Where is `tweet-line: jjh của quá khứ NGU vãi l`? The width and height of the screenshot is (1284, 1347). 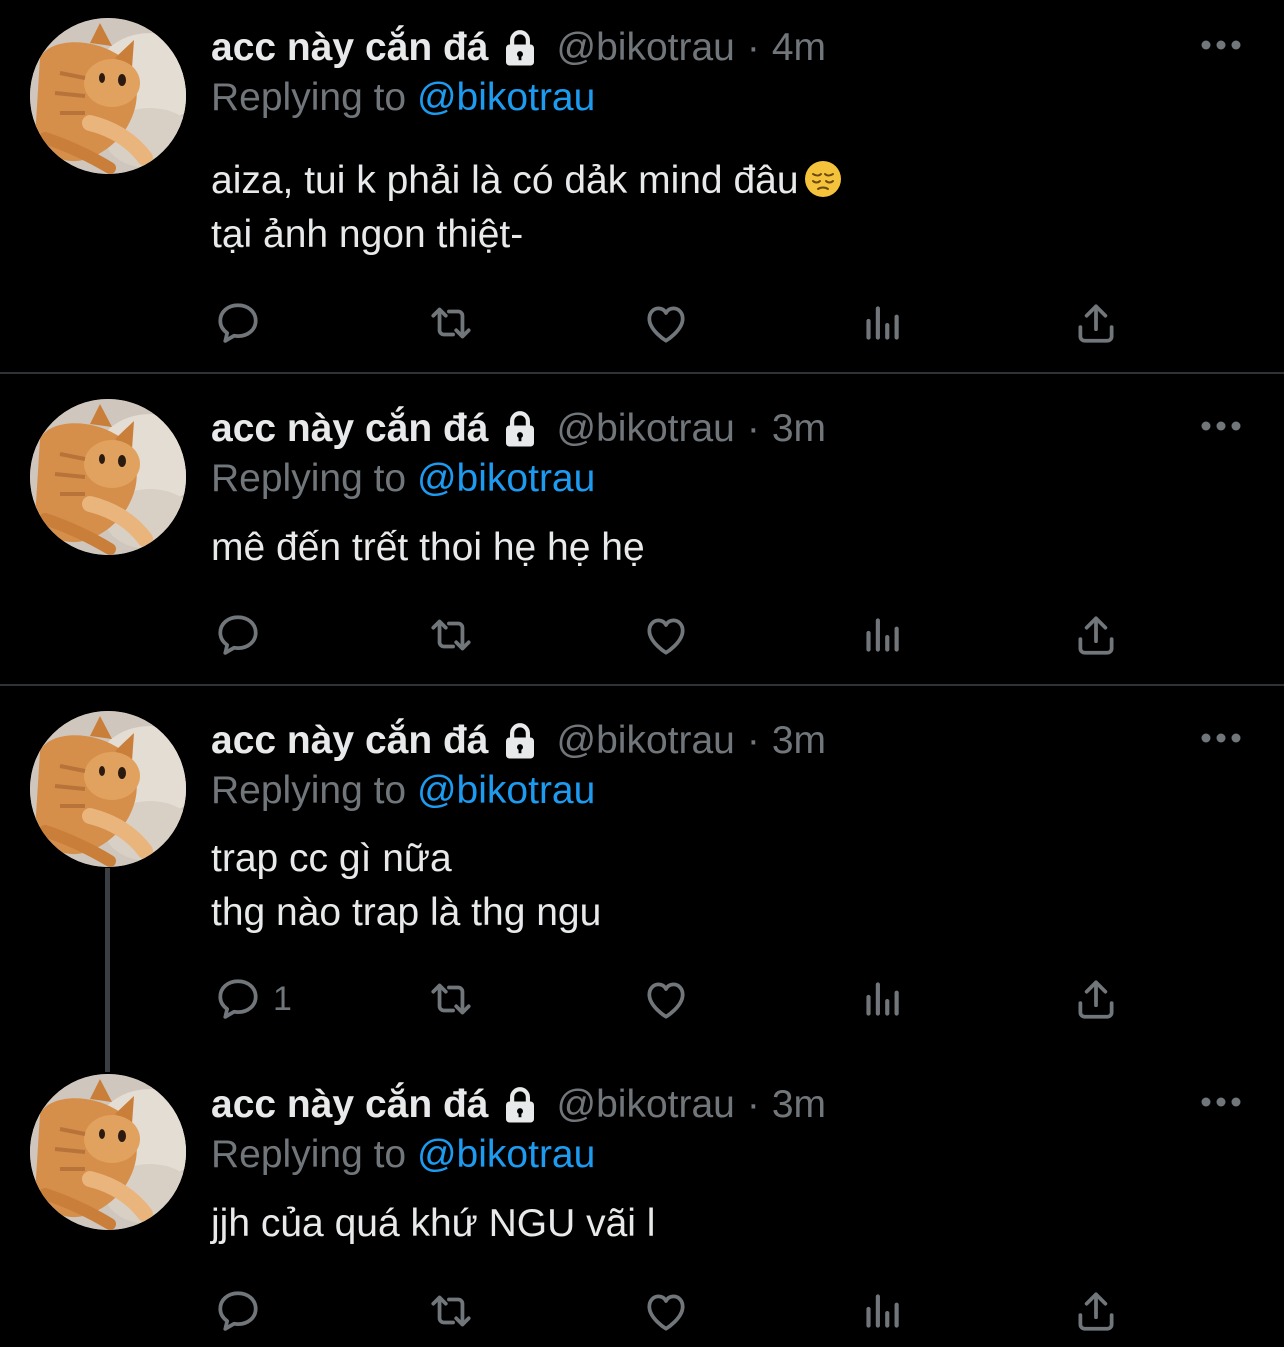 tweet-line: jjh của quá khứ NGU vãi l is located at coordinates (433, 1223).